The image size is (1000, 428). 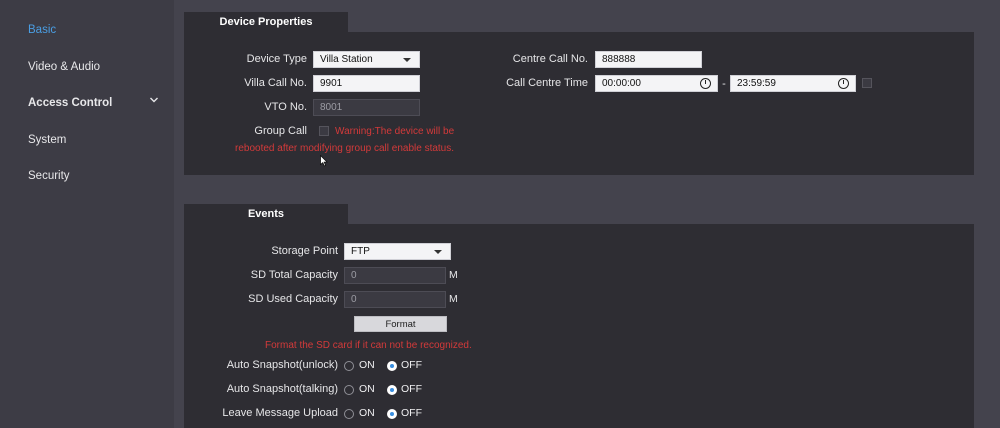 What do you see at coordinates (453, 299) in the screenshot?
I see `sd-used-unit: M` at bounding box center [453, 299].